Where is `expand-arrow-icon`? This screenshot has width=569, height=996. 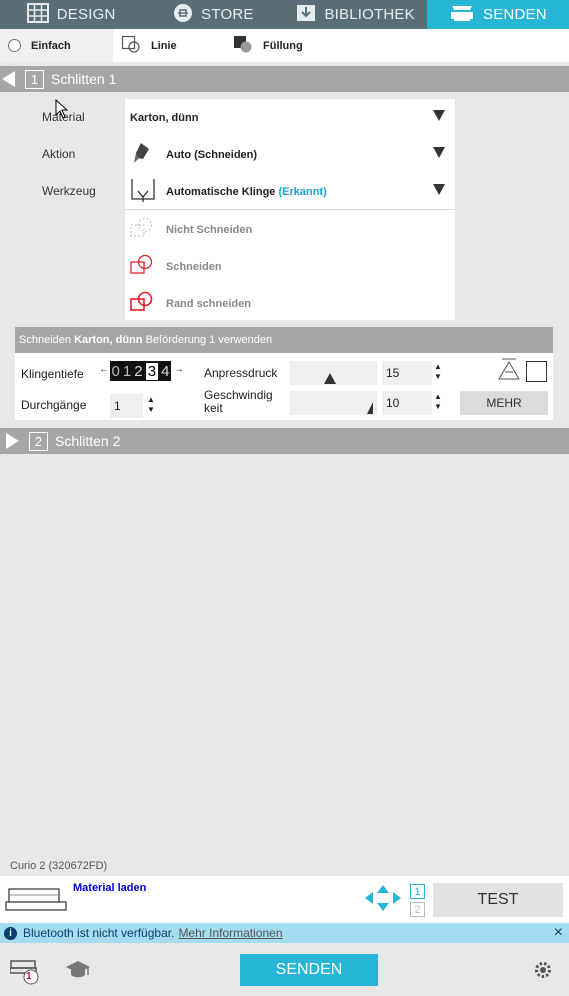 expand-arrow-icon is located at coordinates (12, 441).